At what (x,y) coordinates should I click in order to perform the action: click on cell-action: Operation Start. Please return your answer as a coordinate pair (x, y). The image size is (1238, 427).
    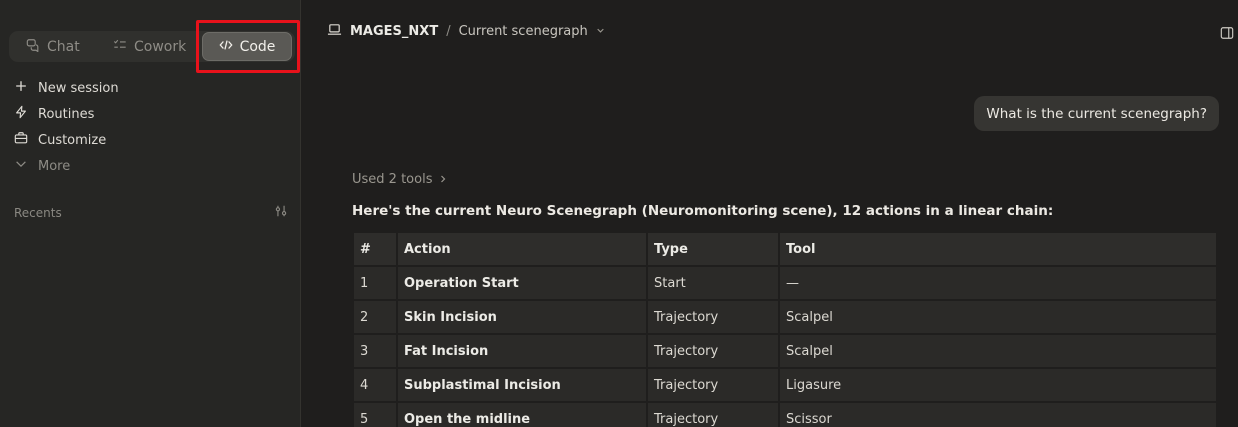
    Looking at the image, I should click on (522, 283).